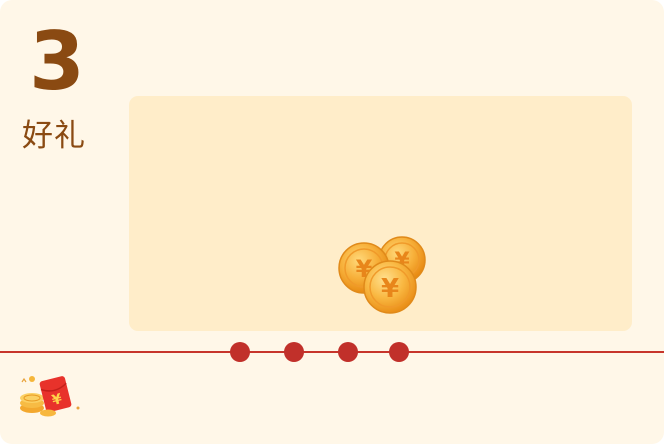  What do you see at coordinates (57, 61) in the screenshot?
I see `step-number: 3` at bounding box center [57, 61].